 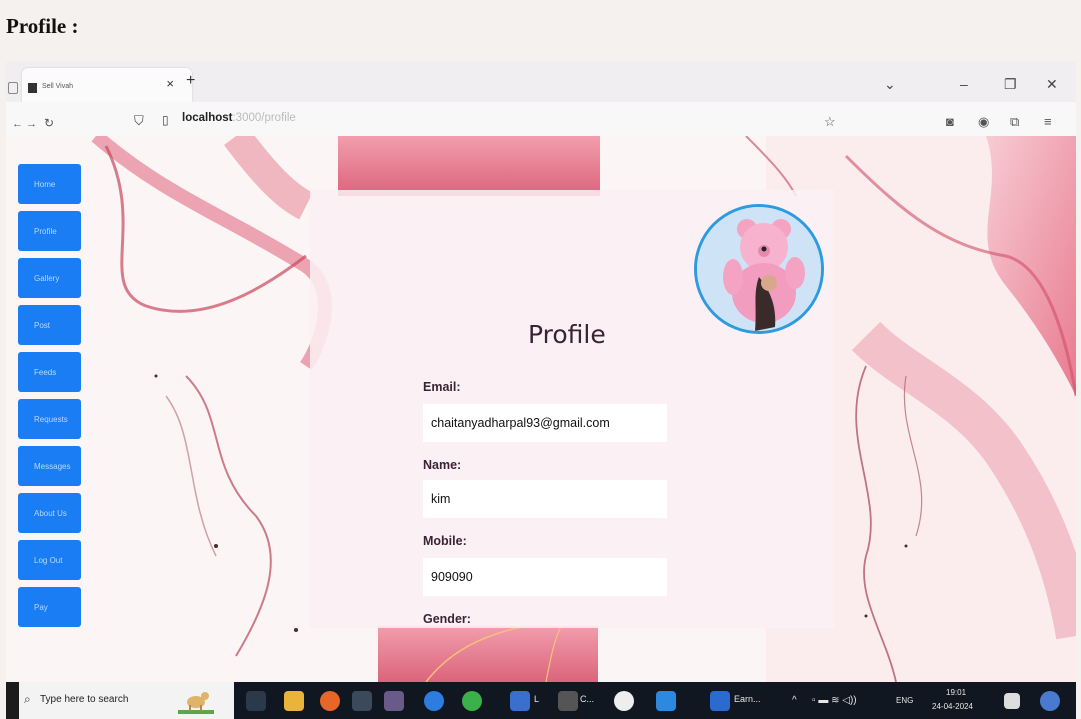 I want to click on menu-icon: ≡, so click(x=1048, y=121).